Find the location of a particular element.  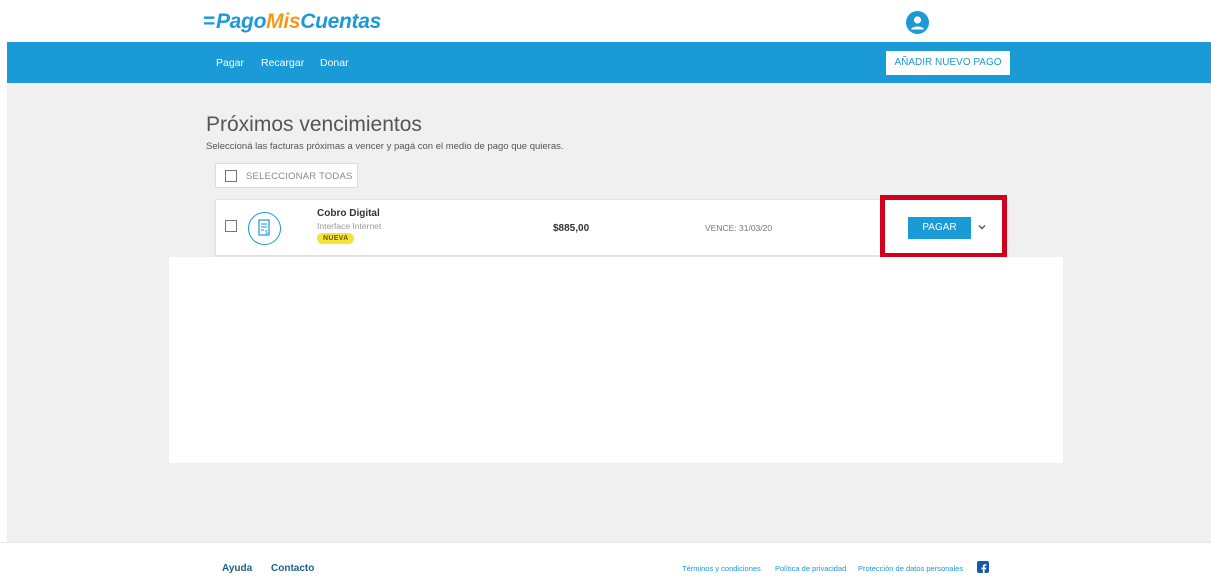

bill-checkbox is located at coordinates (231, 226).